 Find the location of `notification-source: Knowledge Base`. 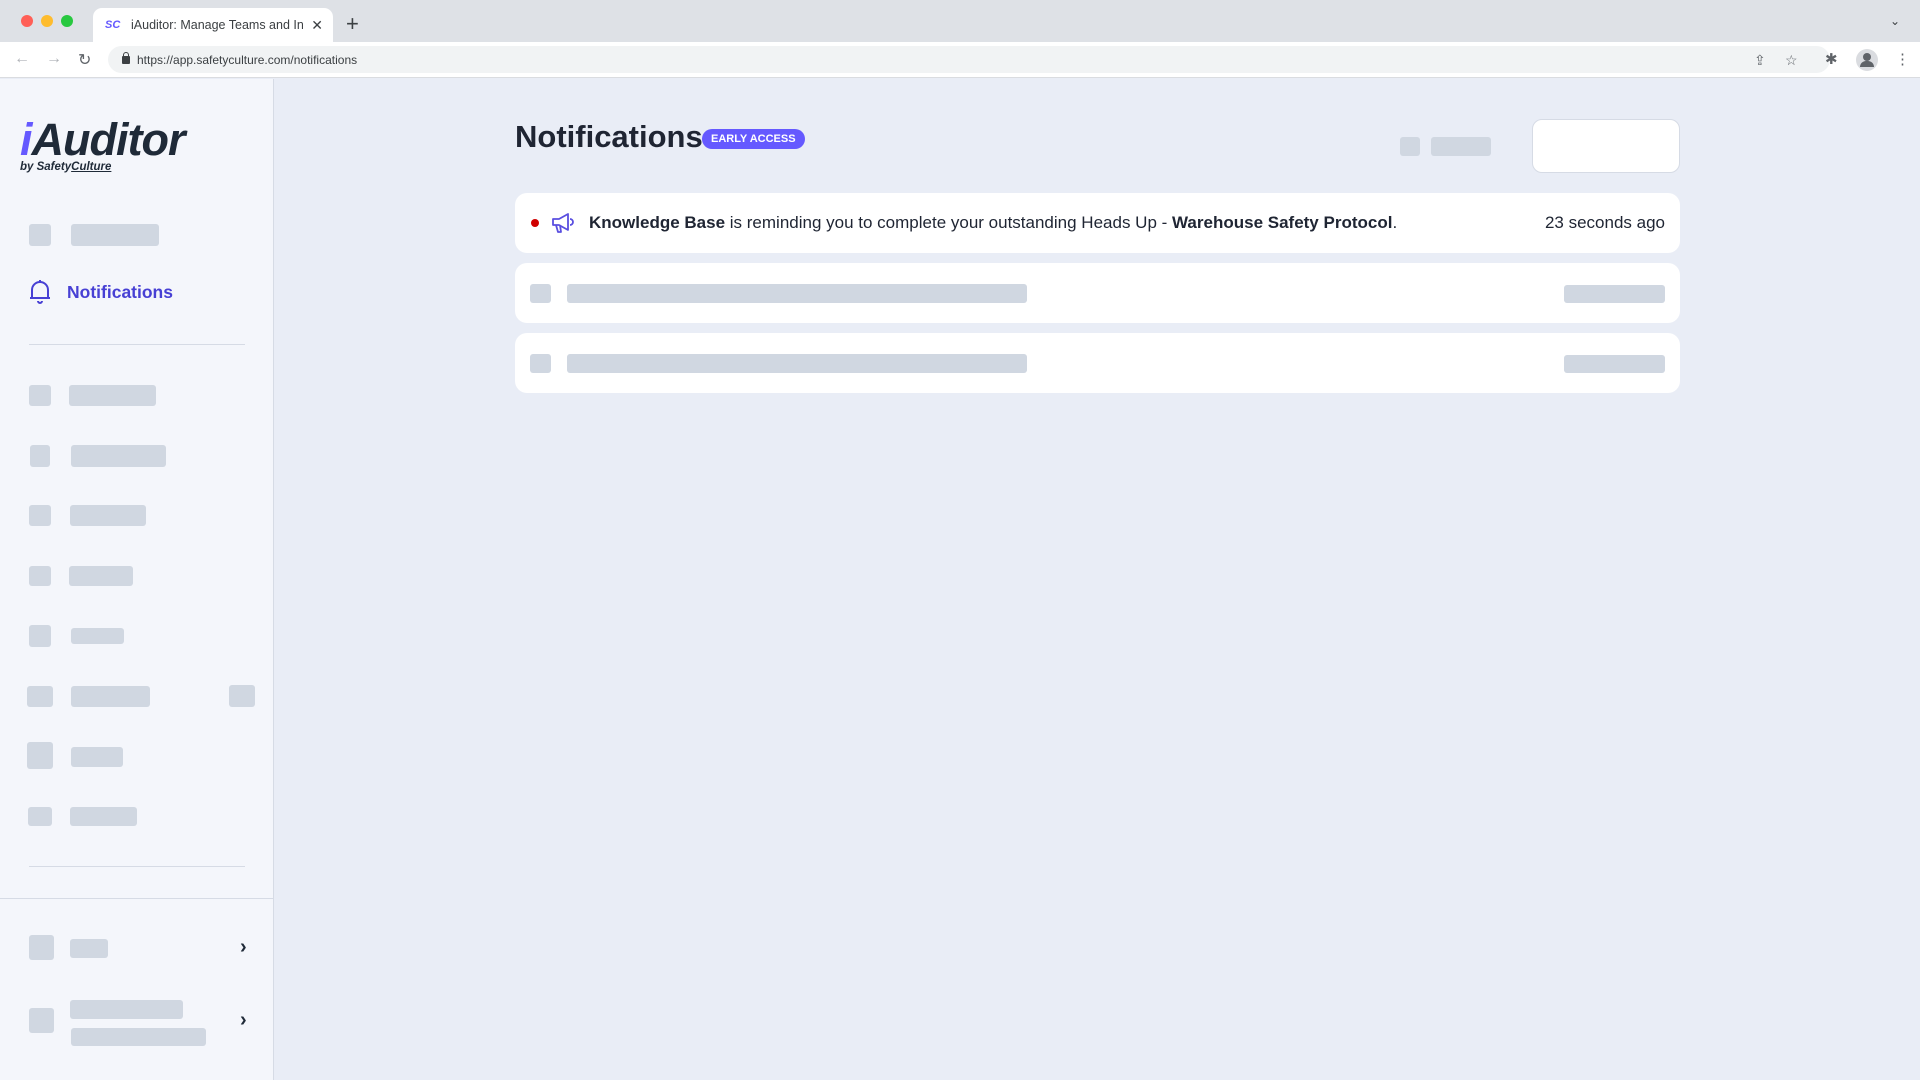

notification-source: Knowledge Base is located at coordinates (657, 222).